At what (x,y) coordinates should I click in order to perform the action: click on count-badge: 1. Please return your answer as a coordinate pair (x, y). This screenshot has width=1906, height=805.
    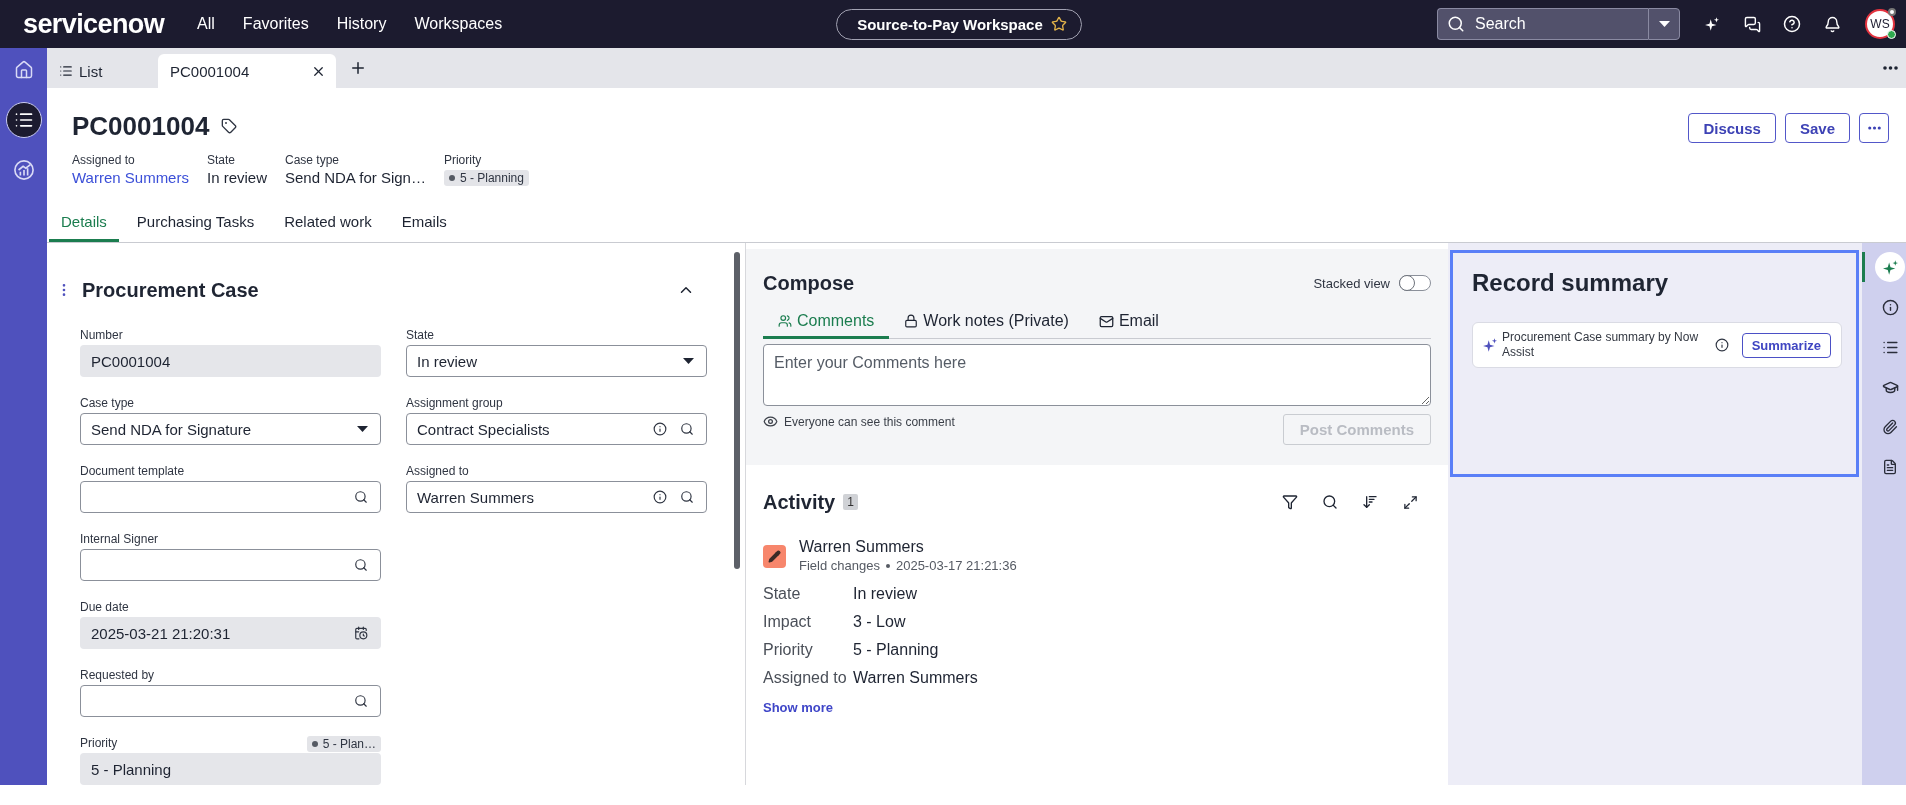
    Looking at the image, I should click on (850, 502).